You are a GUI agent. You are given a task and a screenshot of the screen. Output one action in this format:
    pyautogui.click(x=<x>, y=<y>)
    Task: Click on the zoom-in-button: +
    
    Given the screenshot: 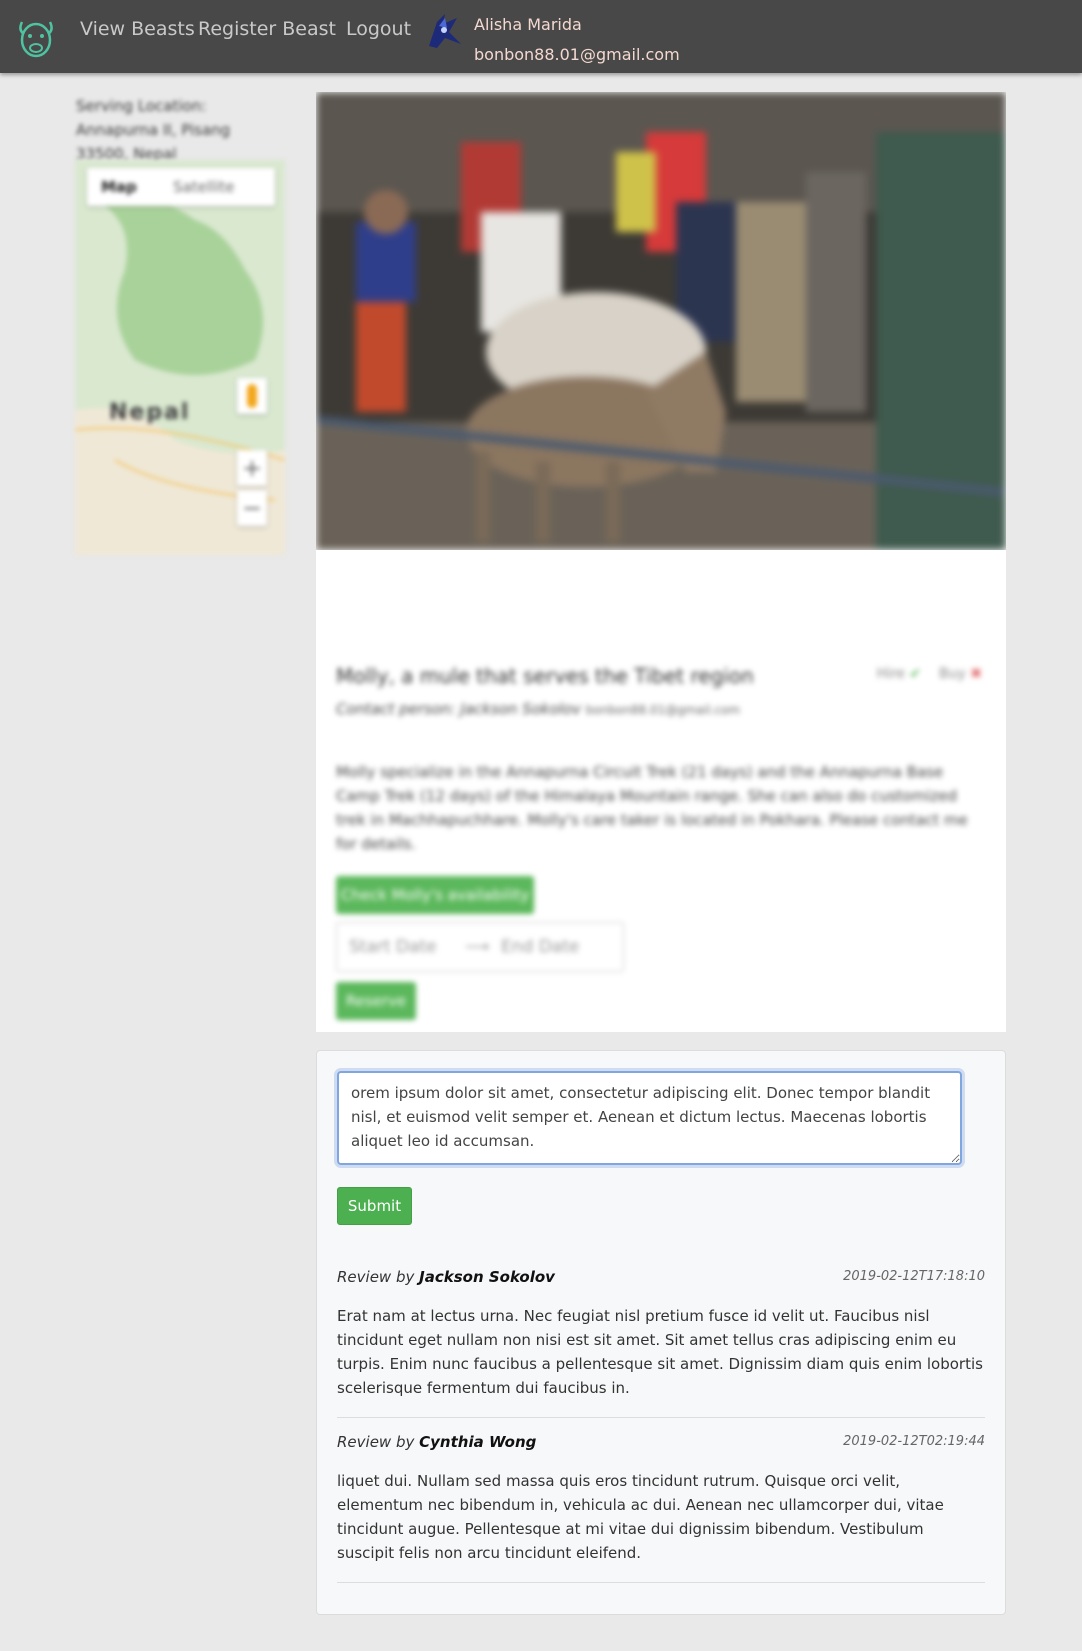 What is the action you would take?
    pyautogui.click(x=252, y=468)
    